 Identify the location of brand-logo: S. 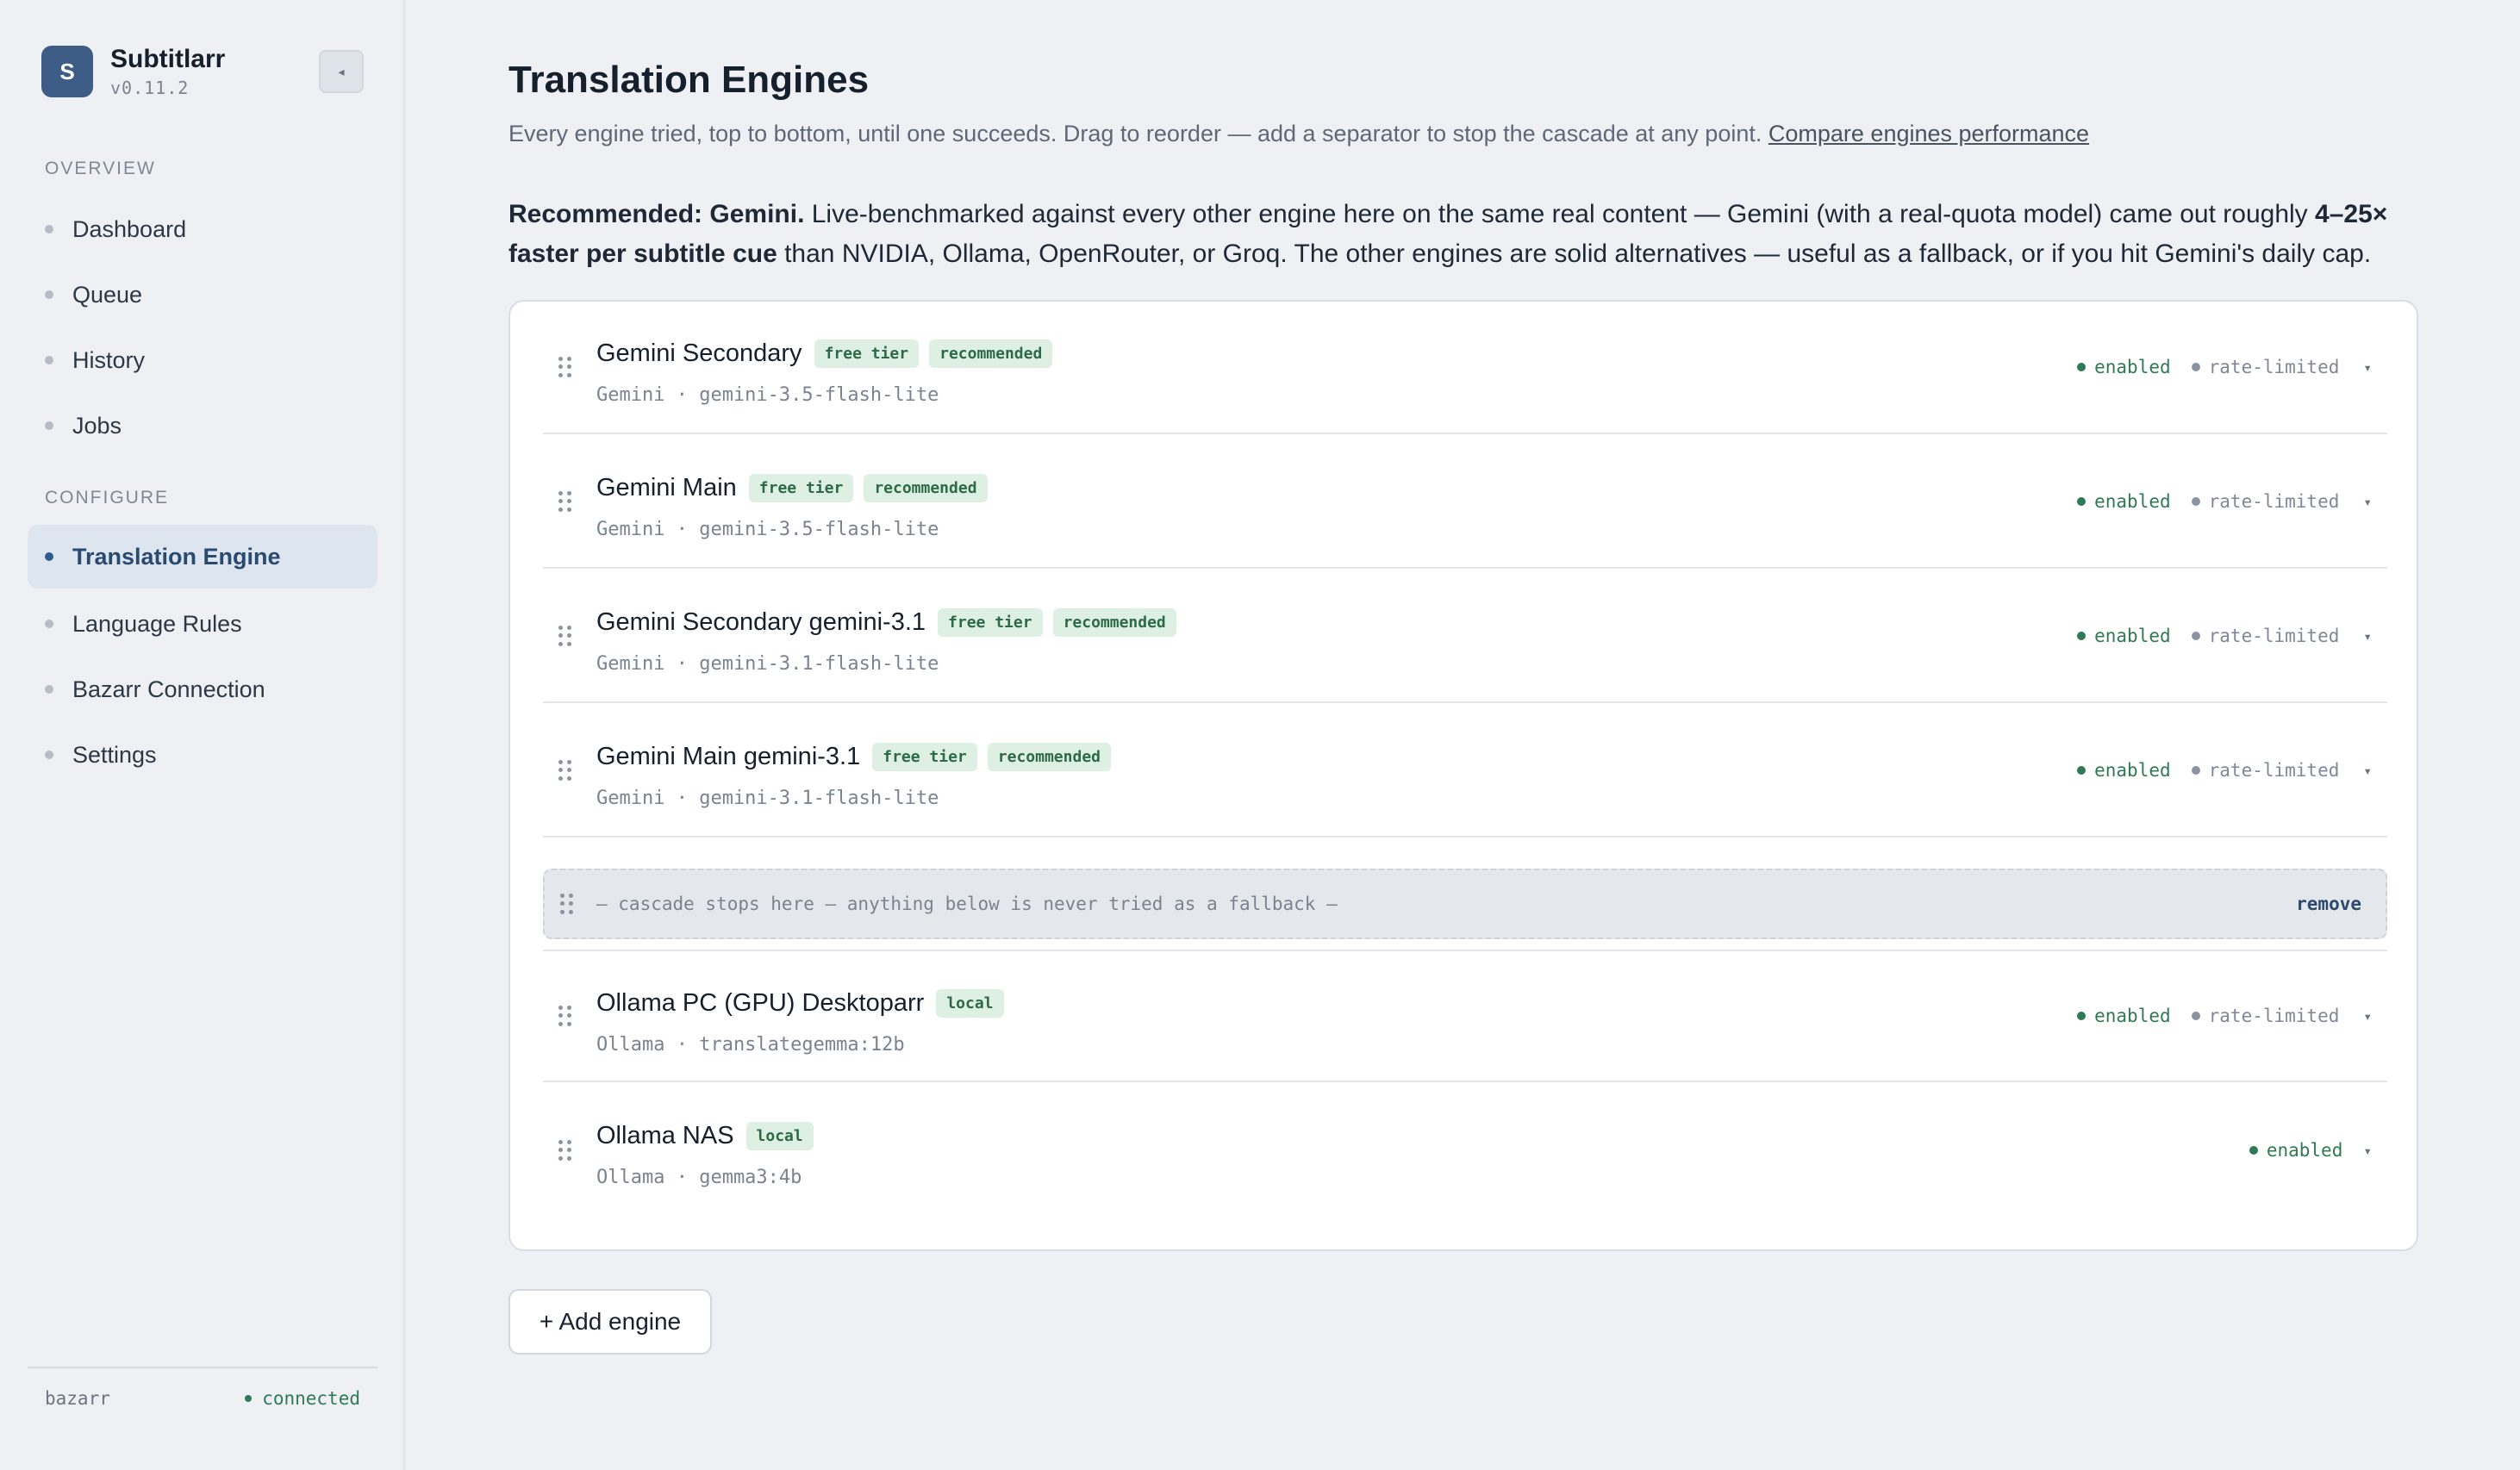
(67, 71).